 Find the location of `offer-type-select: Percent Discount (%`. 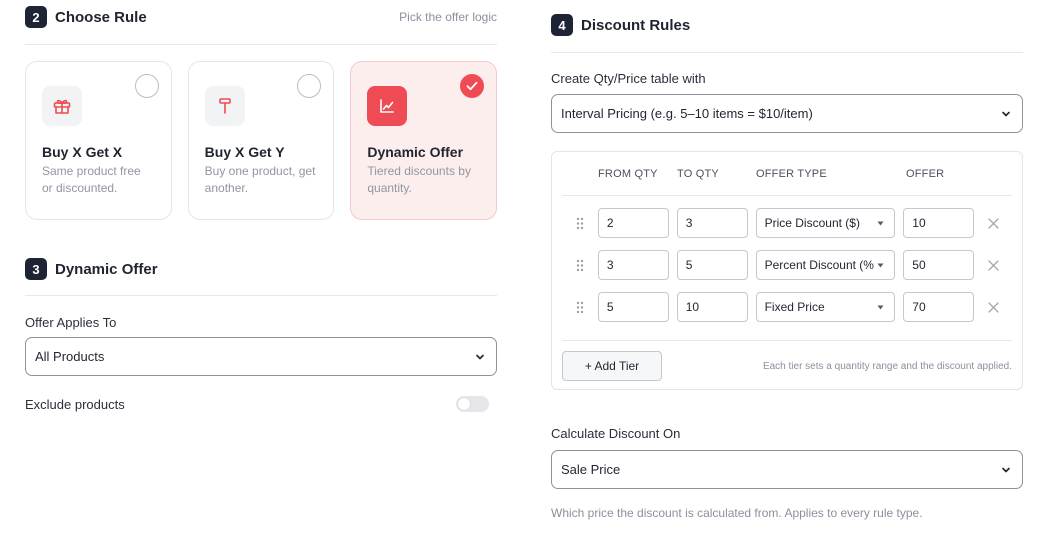

offer-type-select: Percent Discount (% is located at coordinates (825, 265).